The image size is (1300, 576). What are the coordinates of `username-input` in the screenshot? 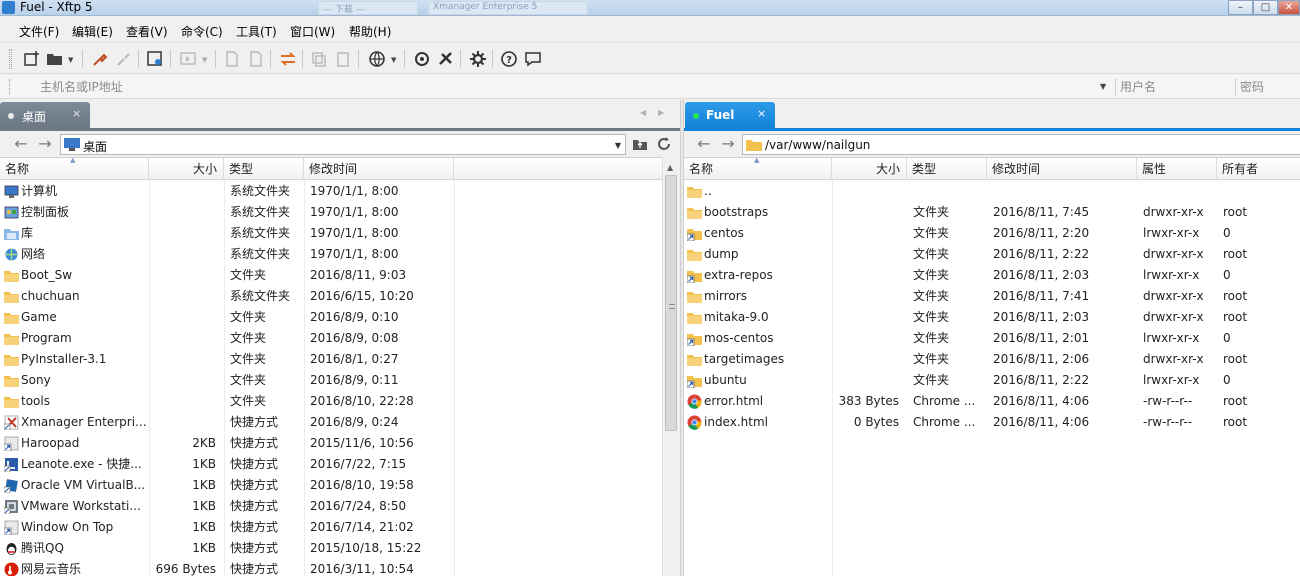 It's located at (1175, 87).